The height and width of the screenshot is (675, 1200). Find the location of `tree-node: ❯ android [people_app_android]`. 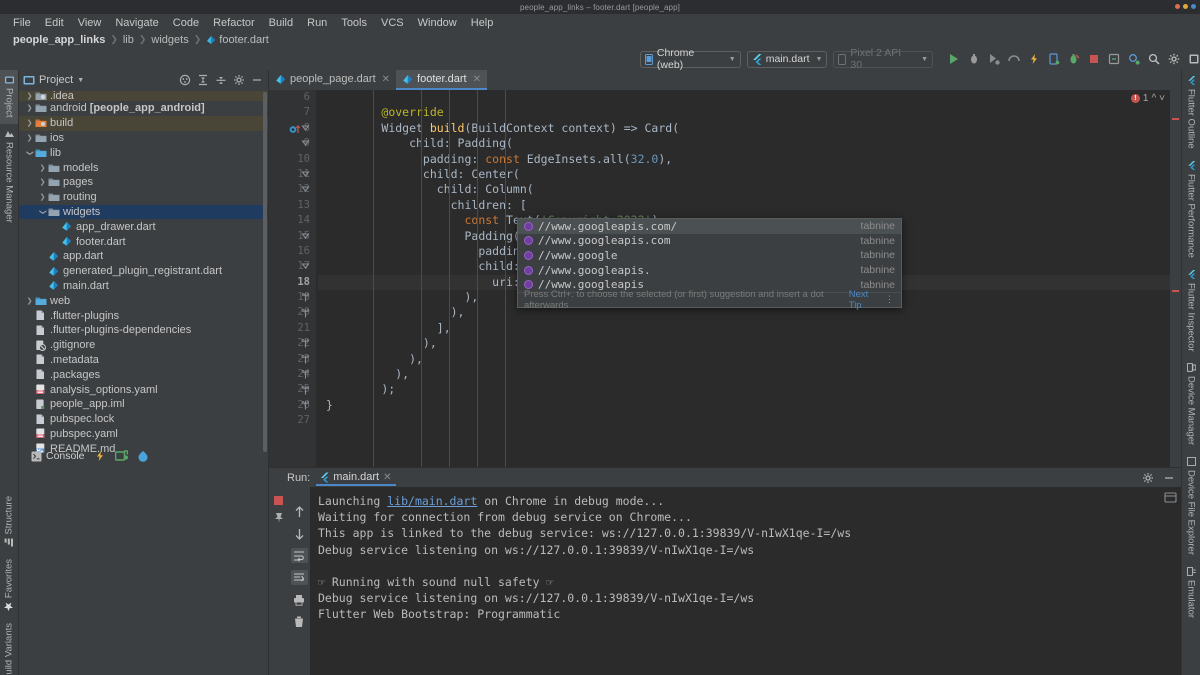

tree-node: ❯ android [people_app_android] is located at coordinates (143, 108).